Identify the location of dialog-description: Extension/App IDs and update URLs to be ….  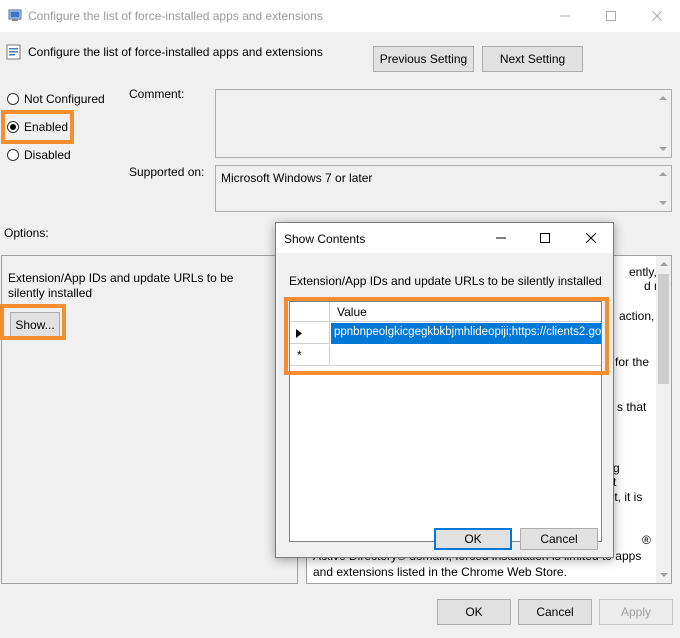
(445, 281).